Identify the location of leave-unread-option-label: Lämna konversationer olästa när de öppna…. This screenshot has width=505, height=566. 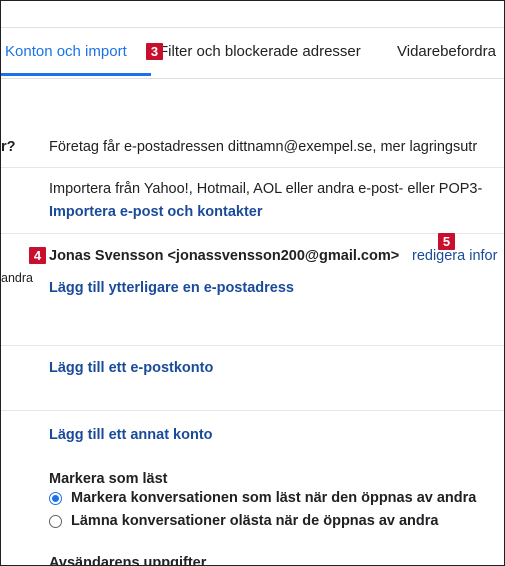
(255, 521).